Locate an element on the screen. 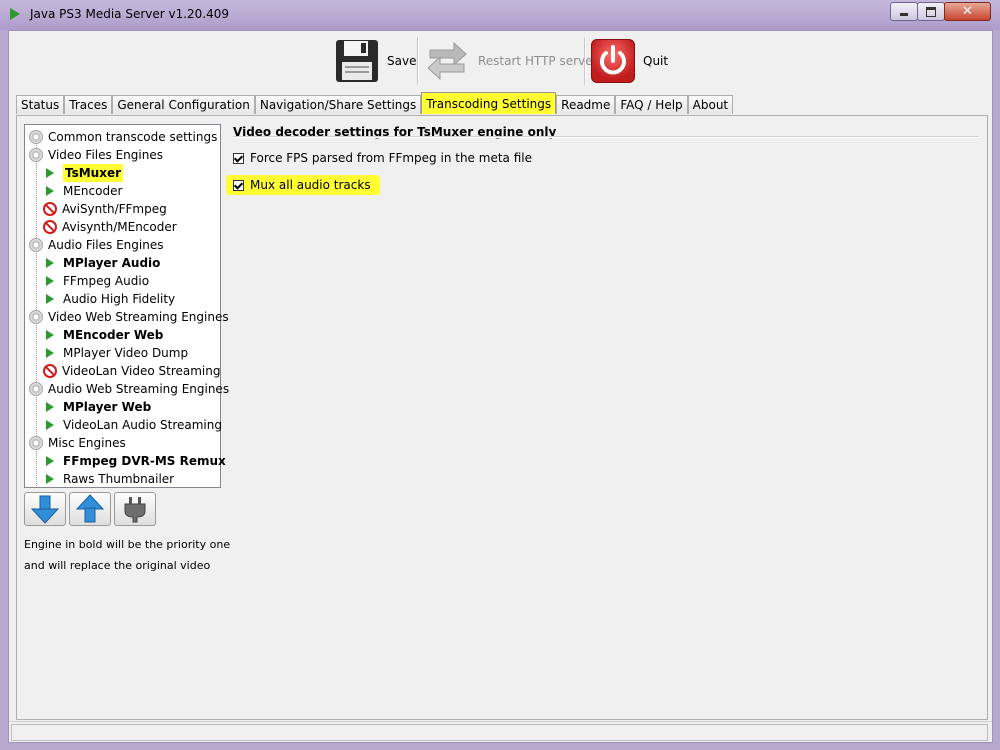 The height and width of the screenshot is (750, 1000). tree-item-label: VideoLan Video Streaming is located at coordinates (141, 371).